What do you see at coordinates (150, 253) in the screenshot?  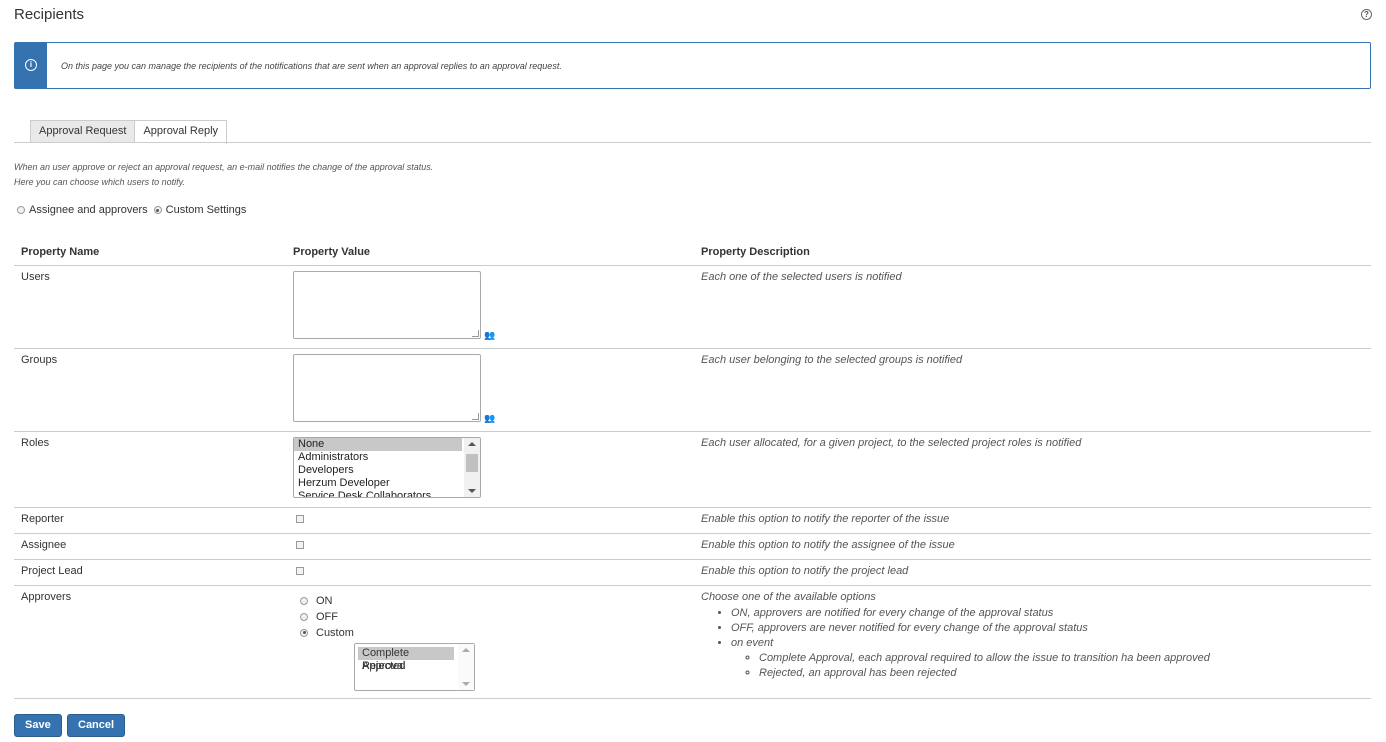 I see `header-property-name: Property Name` at bounding box center [150, 253].